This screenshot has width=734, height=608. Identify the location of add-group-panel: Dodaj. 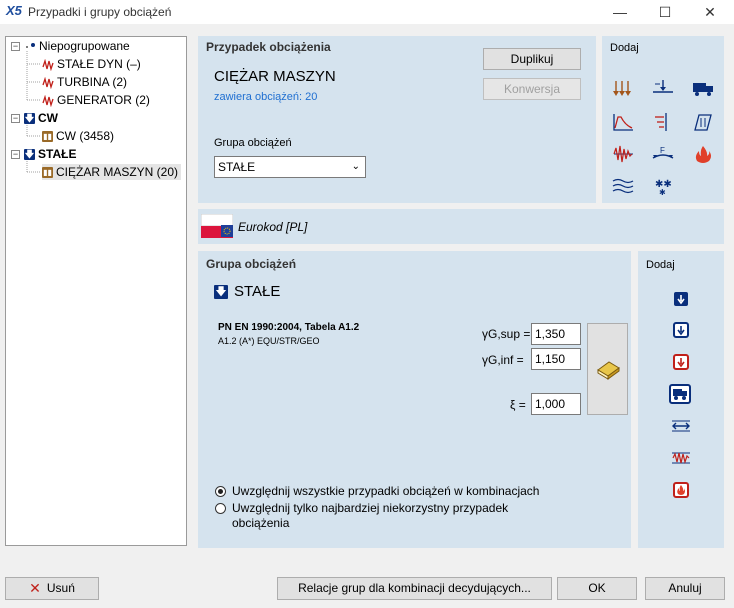
(681, 399).